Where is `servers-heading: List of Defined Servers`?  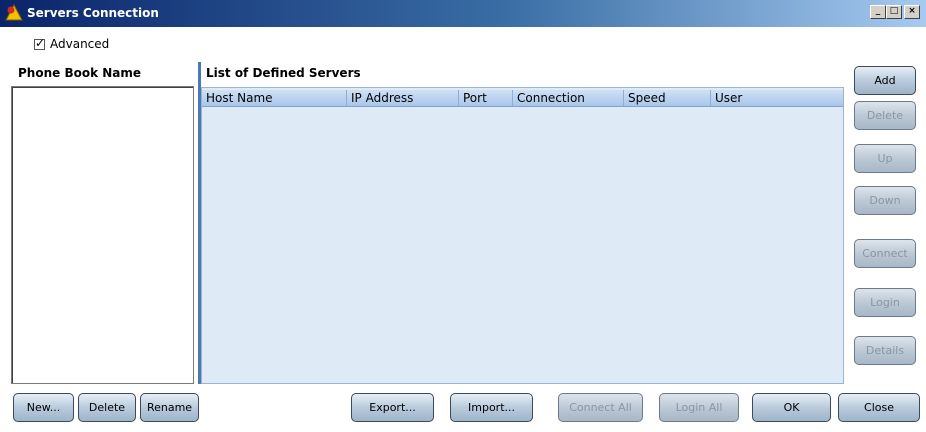 servers-heading: List of Defined Servers is located at coordinates (283, 73).